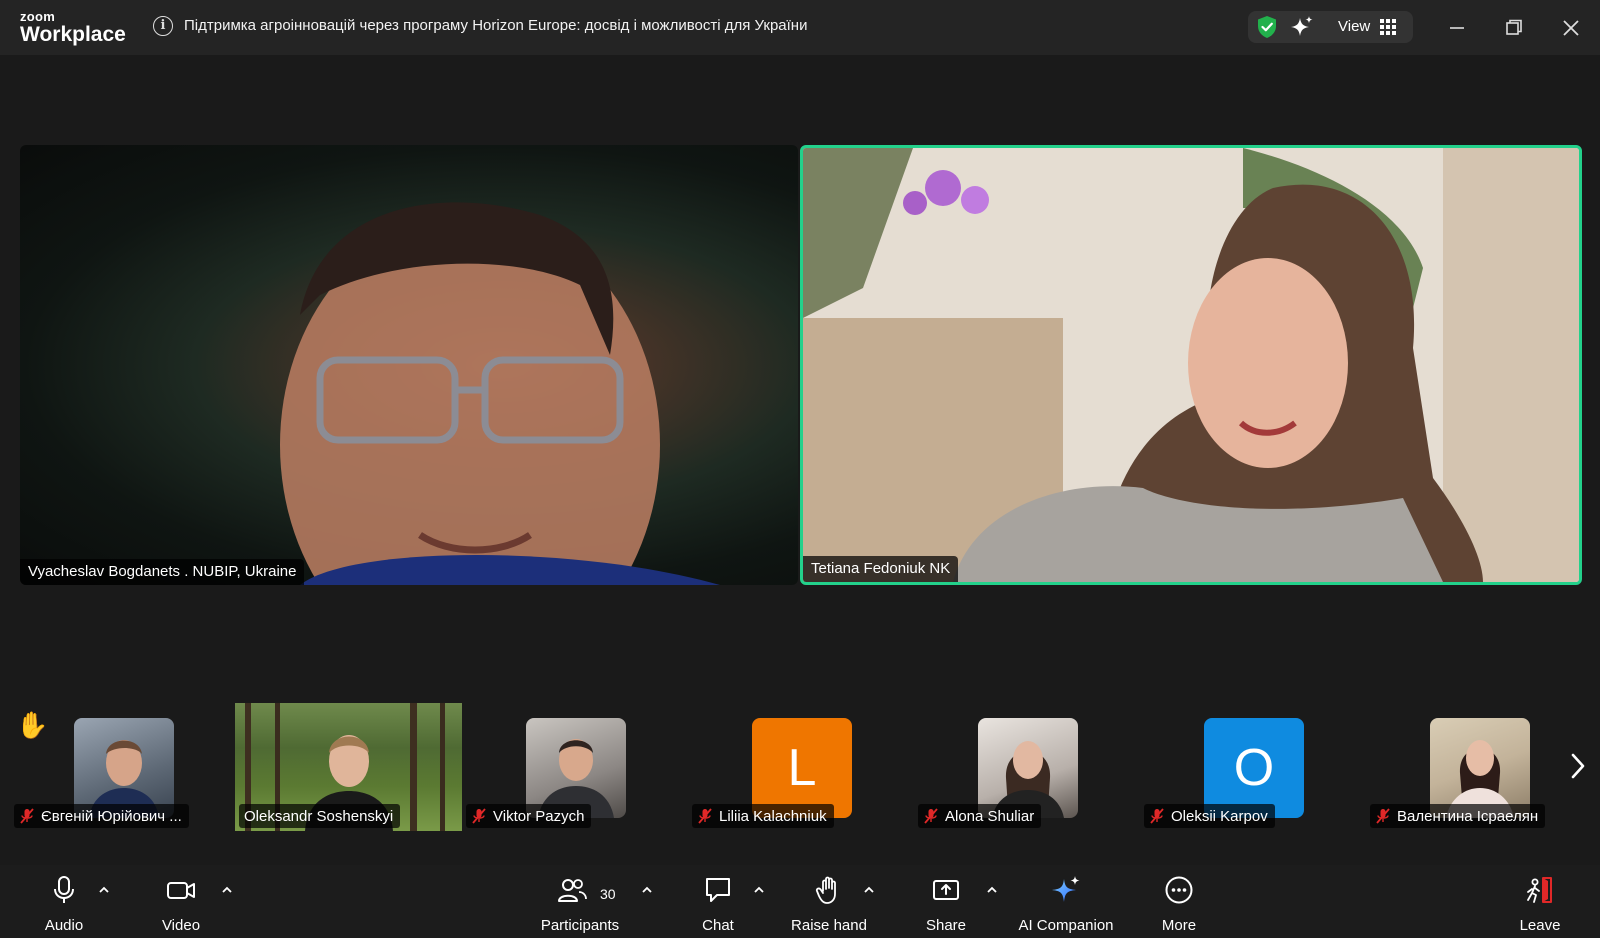  I want to click on more-icon, so click(1179, 890).